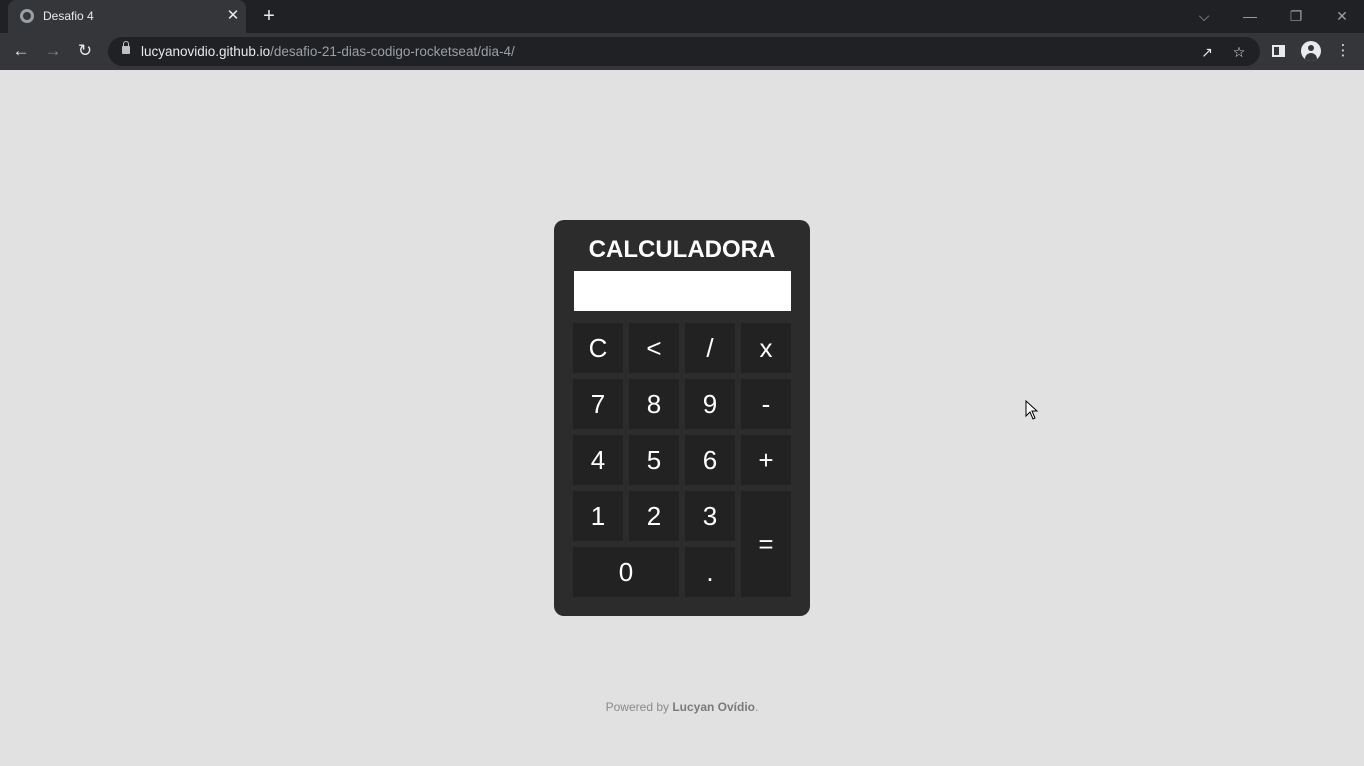 The width and height of the screenshot is (1364, 766). I want to click on footer-suffix: ., so click(757, 707).